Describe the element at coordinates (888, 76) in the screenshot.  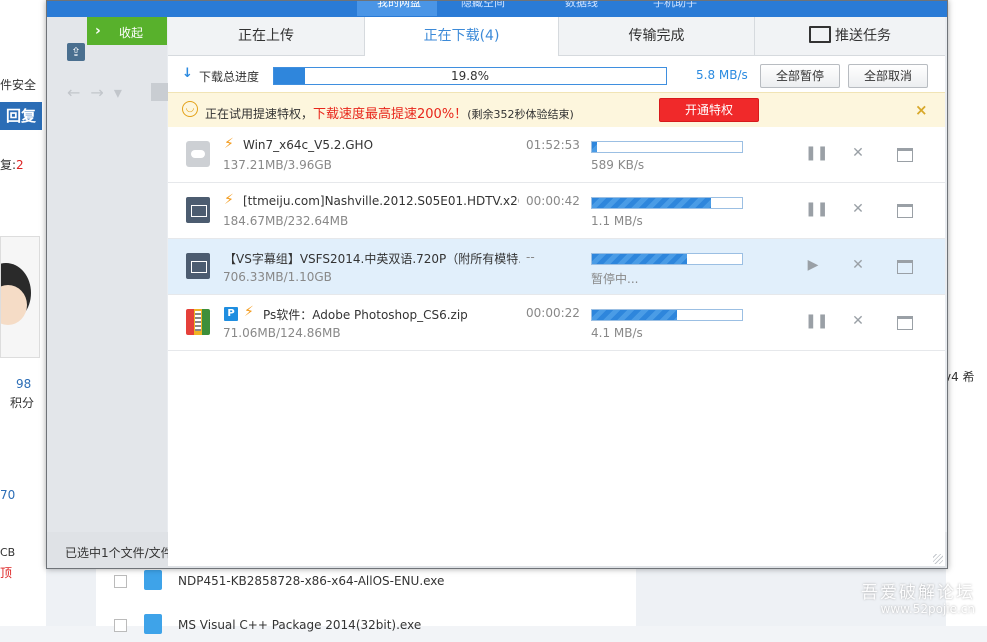
I see `cancel-all-button: 全部取消` at that location.